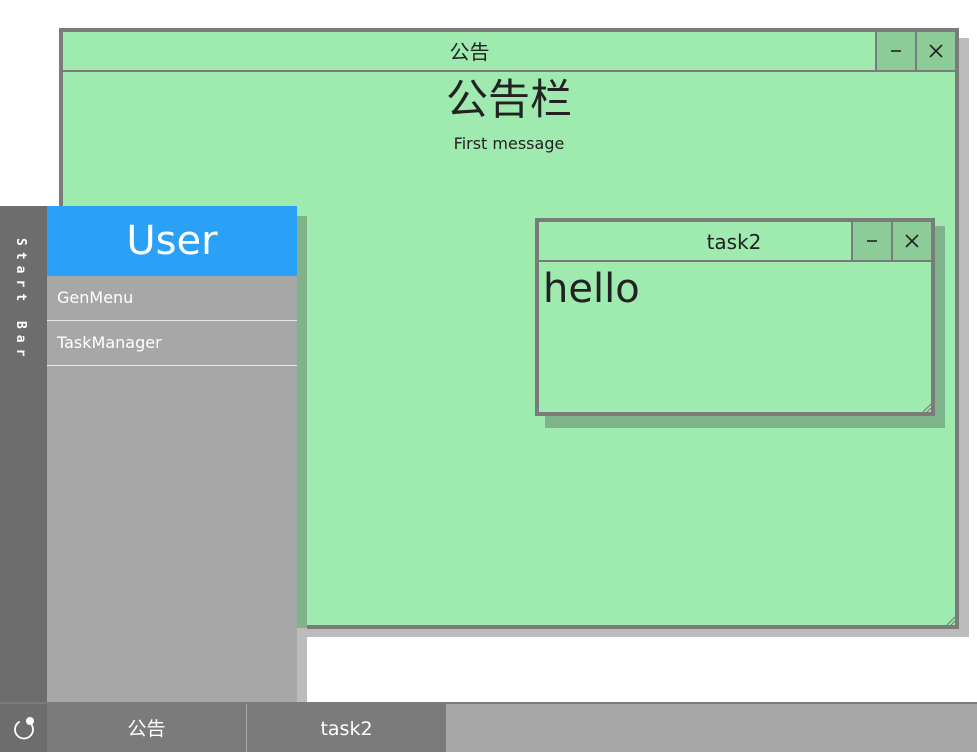  Describe the element at coordinates (346, 728) in the screenshot. I see `taskbar-tab-task2: task2` at that location.